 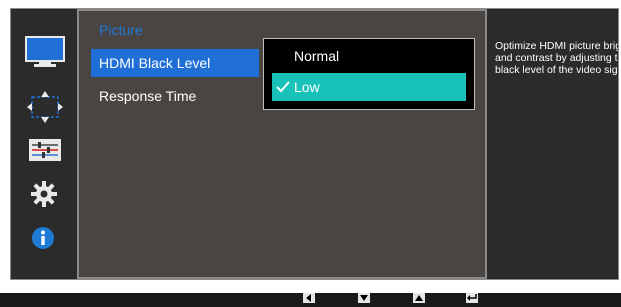 I want to click on color-sliders-icon, so click(x=45, y=150).